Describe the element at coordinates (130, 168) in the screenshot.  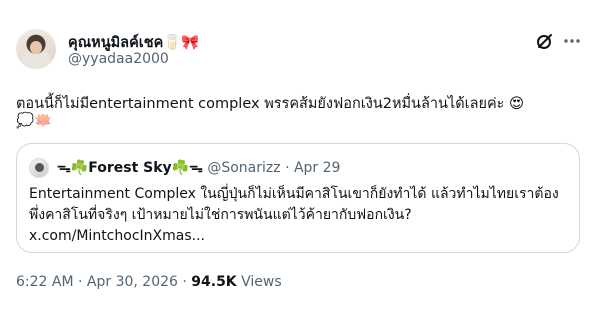
I see `quoted-user-name: ᯓ☘️Forest Sky☘️ᯓ` at that location.